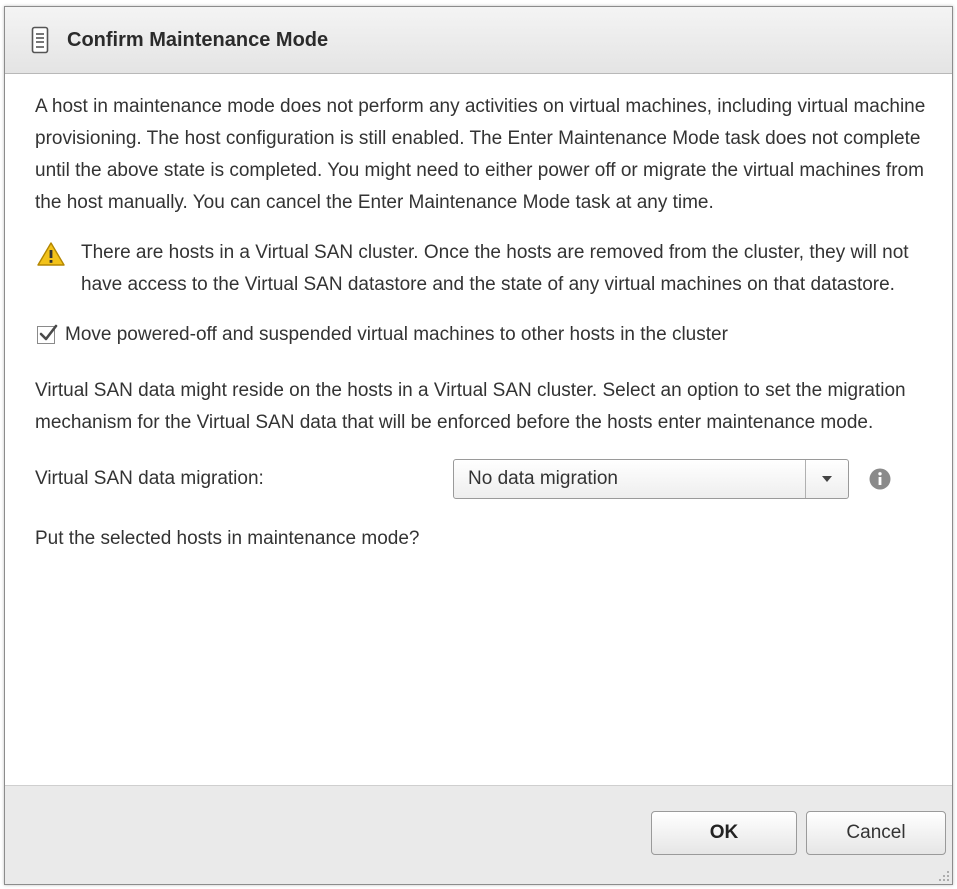 Image resolution: width=957 pixels, height=889 pixels. Describe the element at coordinates (40, 40) in the screenshot. I see `host-server-icon` at that location.